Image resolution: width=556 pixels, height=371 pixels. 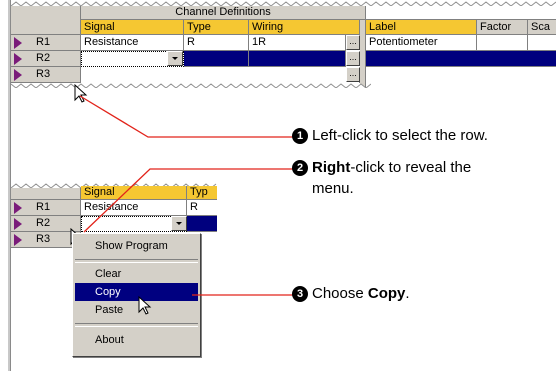 I want to click on row-header-r2: R2, so click(x=46, y=59).